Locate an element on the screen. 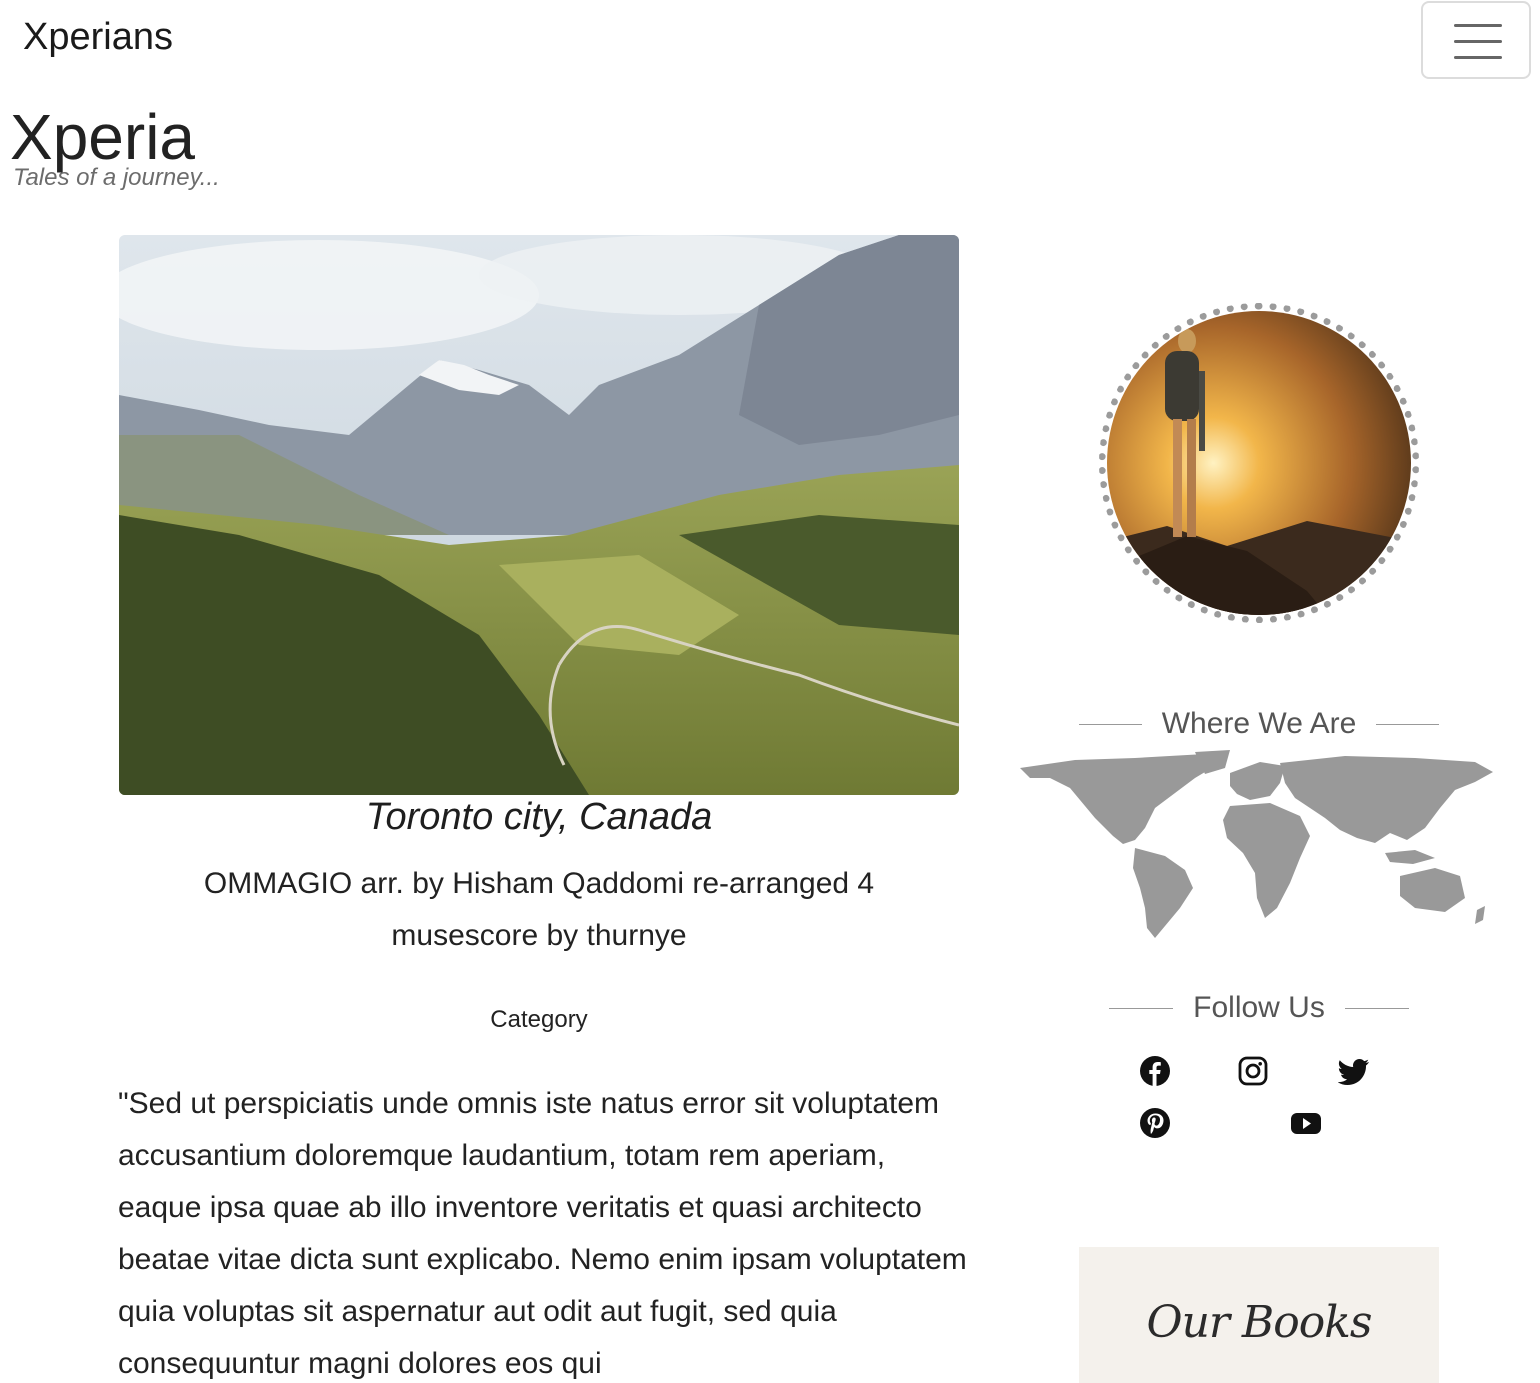  post-title: Toronto city, Canada is located at coordinates (539, 817).